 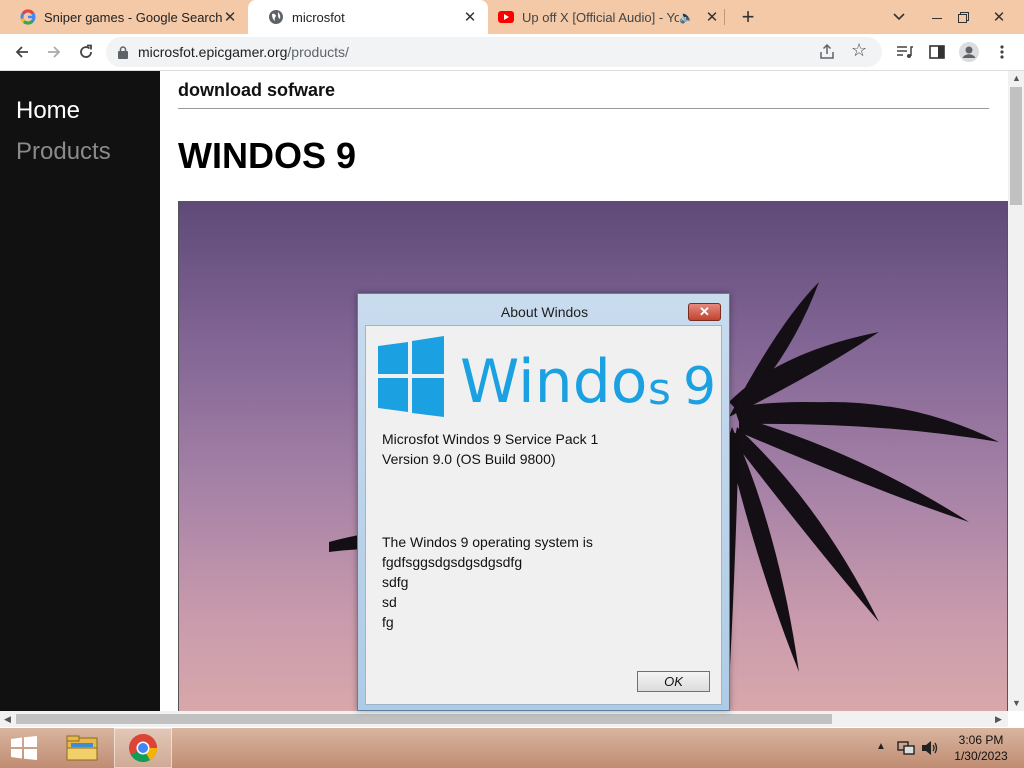 What do you see at coordinates (80, 391) in the screenshot?
I see `sidebar: Home Products` at bounding box center [80, 391].